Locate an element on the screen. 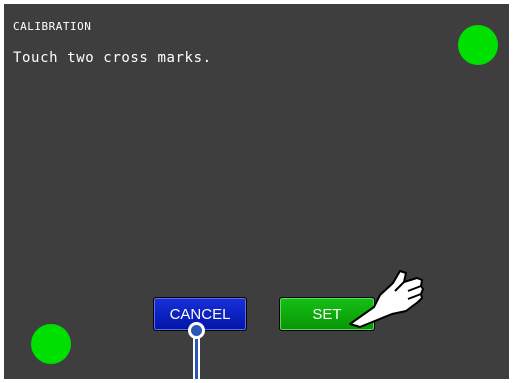 The height and width of the screenshot is (383, 513). cross-mark-bottom-left is located at coordinates (51, 344).